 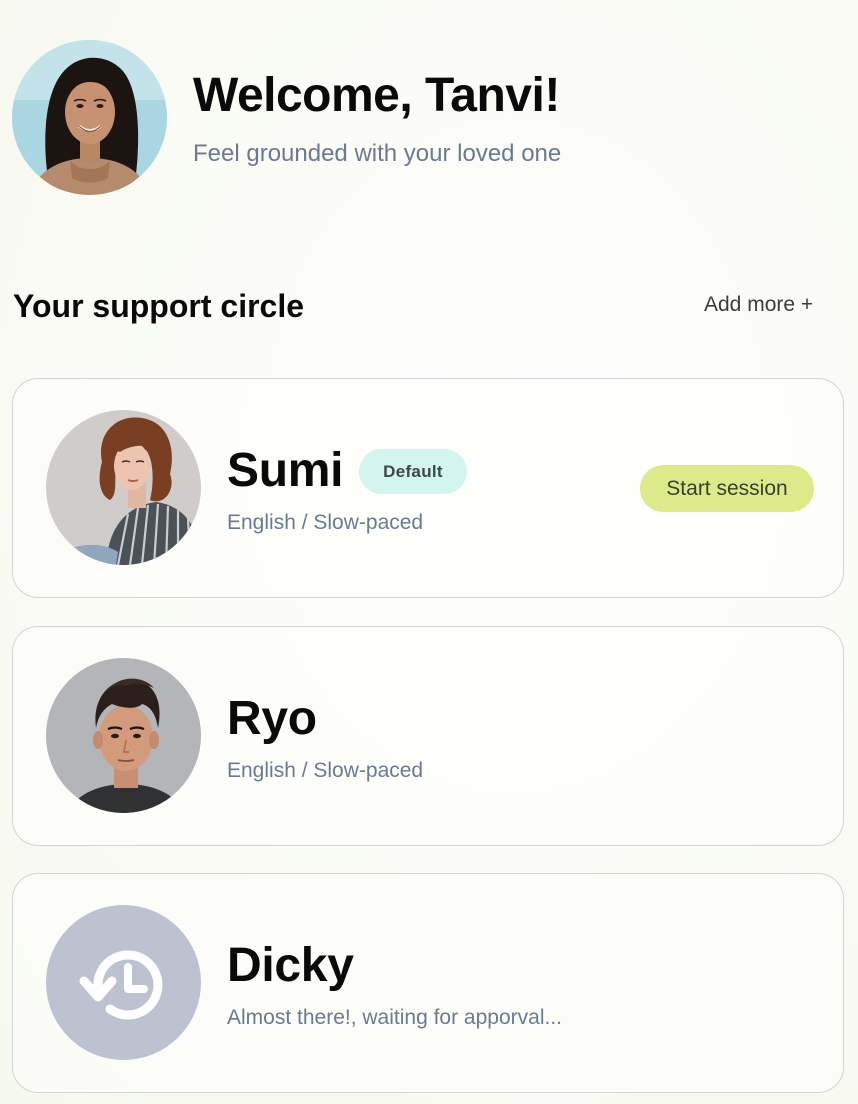 I want to click on start-session-button: Start session, so click(x=727, y=488).